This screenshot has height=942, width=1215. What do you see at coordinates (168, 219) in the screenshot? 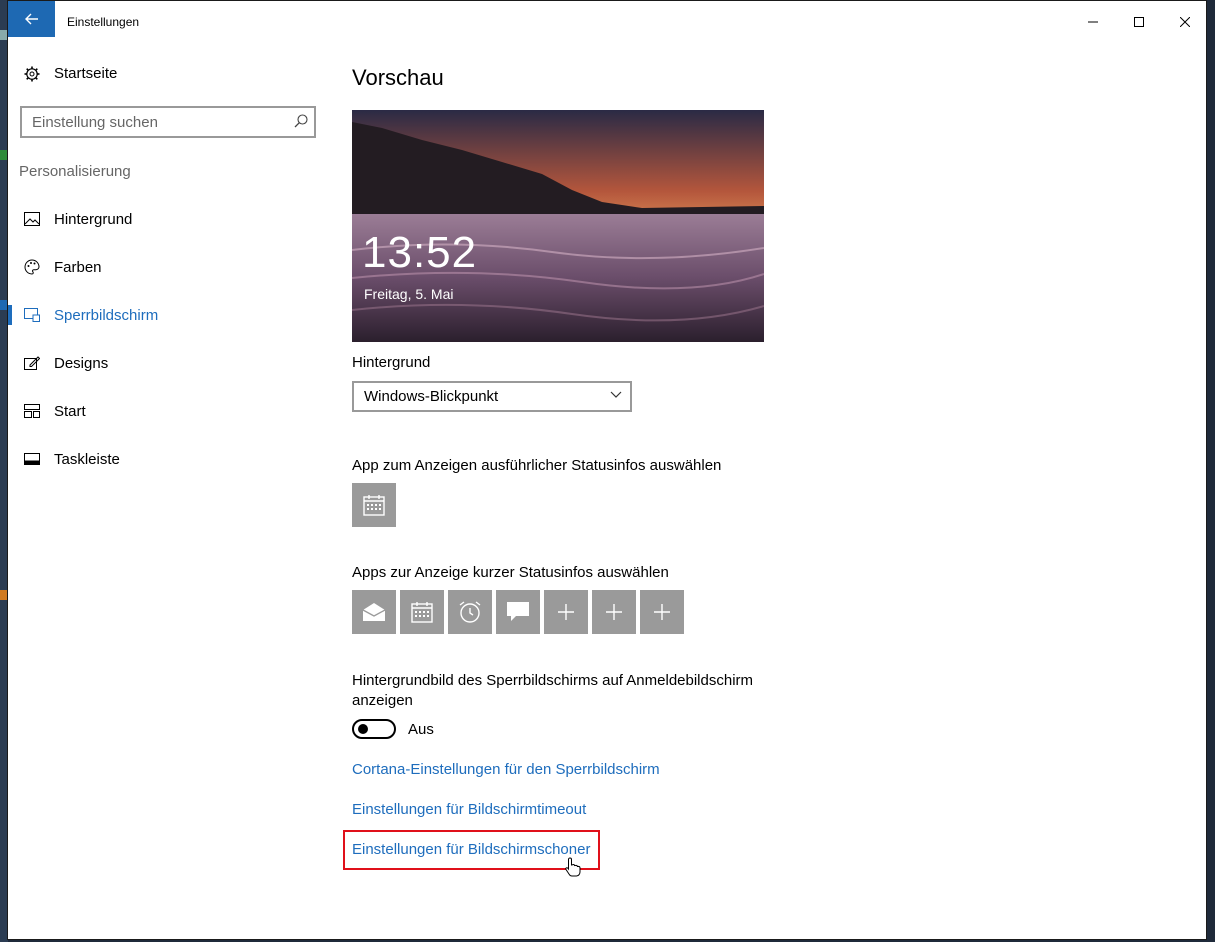
I see `sidebar-item-hintergrund: Hintergrund` at bounding box center [168, 219].